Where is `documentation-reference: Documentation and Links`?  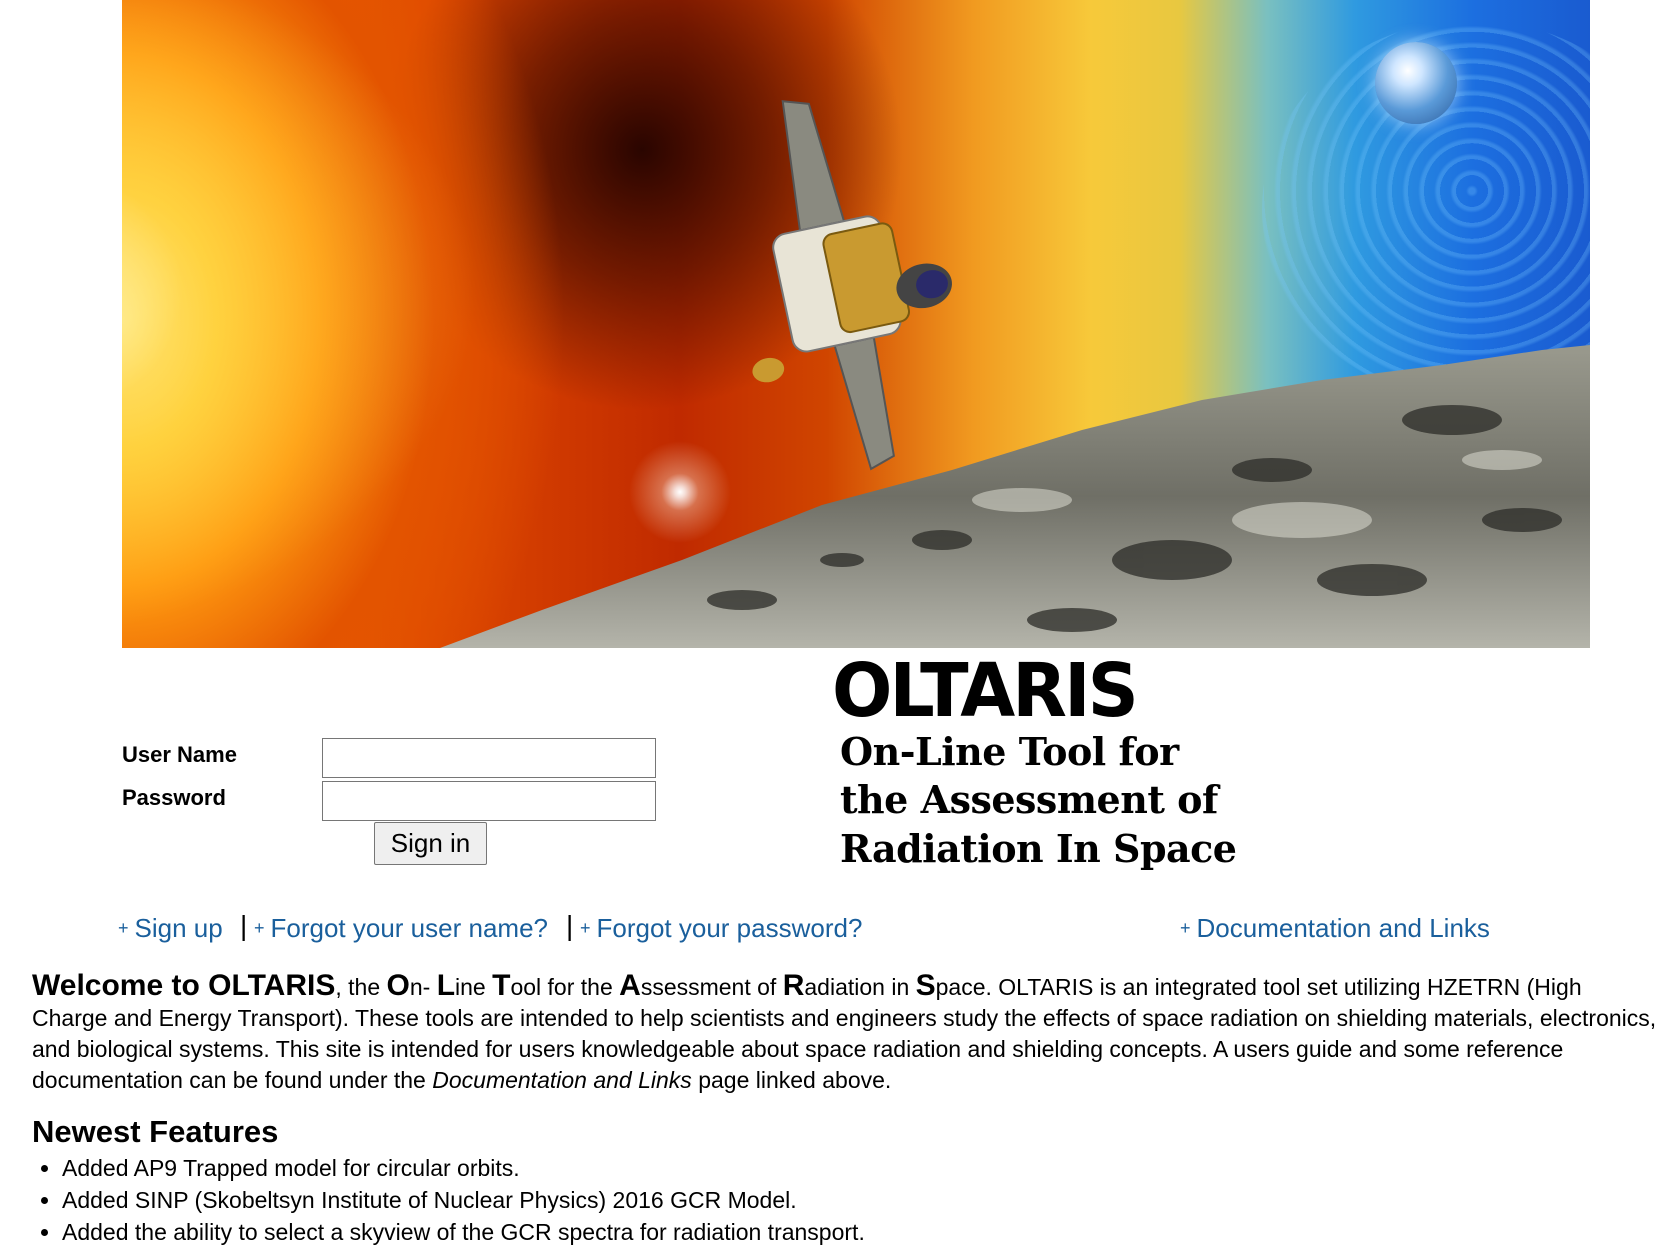
documentation-reference: Documentation and Links is located at coordinates (562, 1080).